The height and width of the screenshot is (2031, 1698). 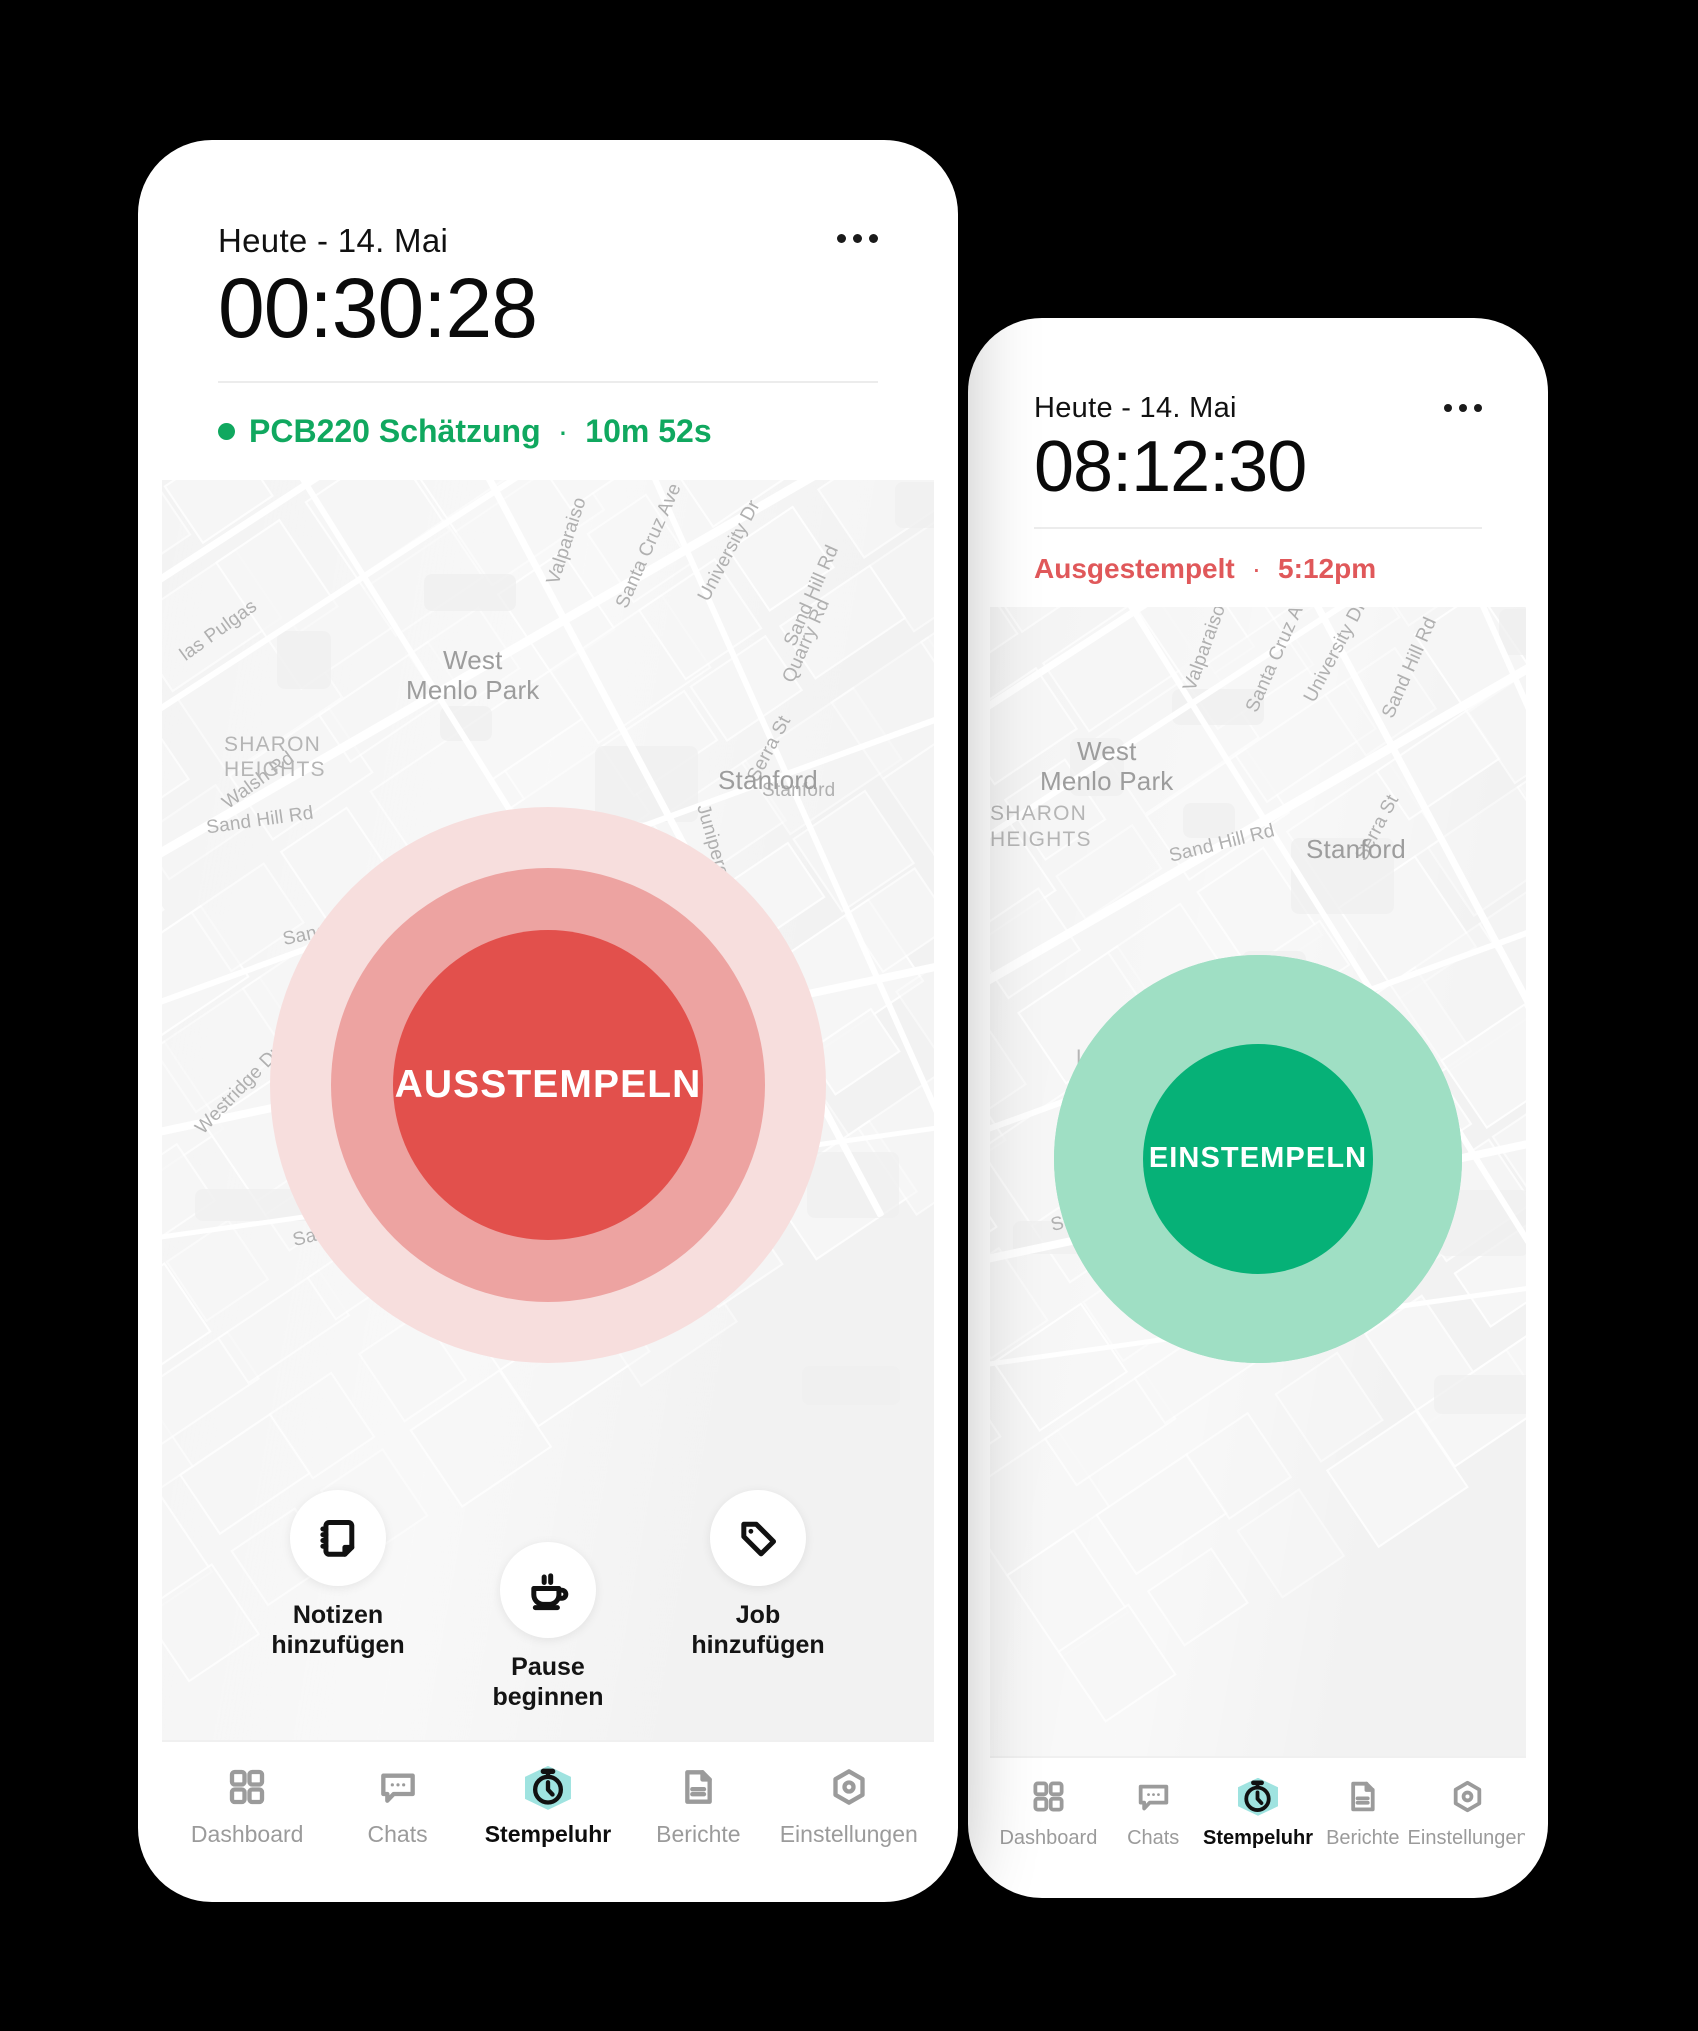 What do you see at coordinates (1258, 1158) in the screenshot?
I see `clock-in-button: EINSTEMPELN` at bounding box center [1258, 1158].